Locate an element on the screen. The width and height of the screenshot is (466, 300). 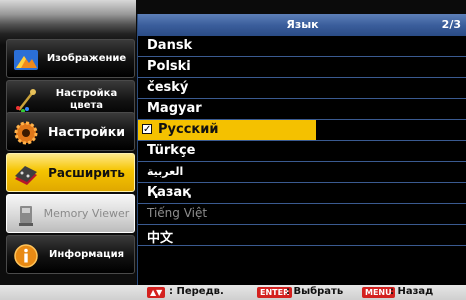
memory-card-icon is located at coordinates (26, 216).